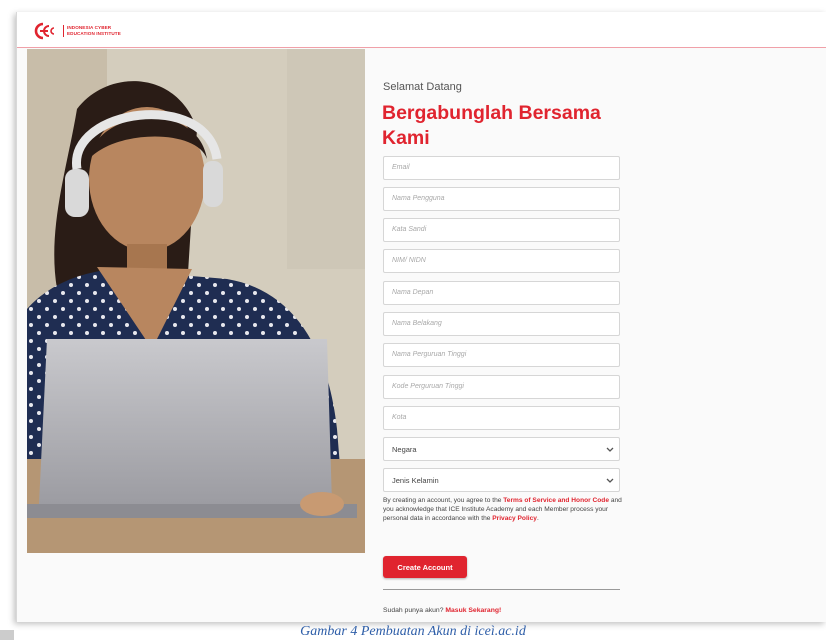 Image resolution: width=826 pixels, height=640 pixels. I want to click on logo-text: INDONESIA CYBER EDUCATION INSTITUTE, so click(92, 31).